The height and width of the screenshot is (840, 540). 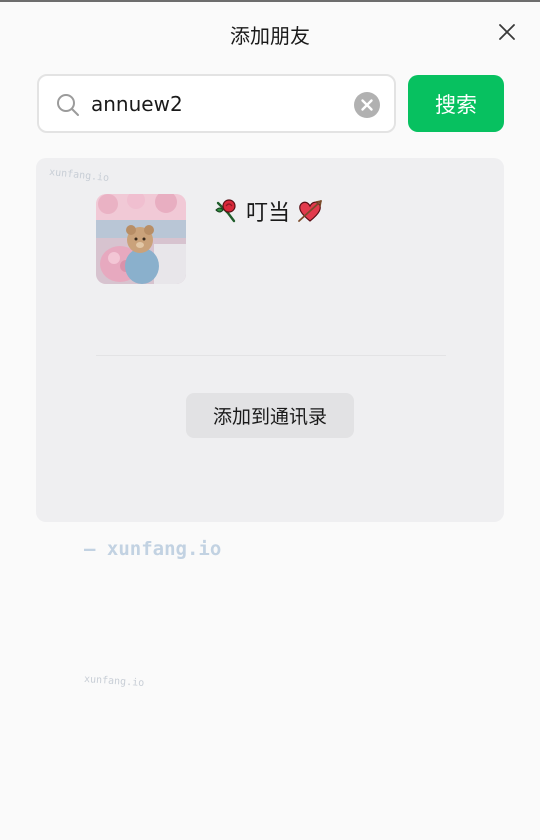 What do you see at coordinates (270, 36) in the screenshot?
I see `window-title: 添加朋友` at bounding box center [270, 36].